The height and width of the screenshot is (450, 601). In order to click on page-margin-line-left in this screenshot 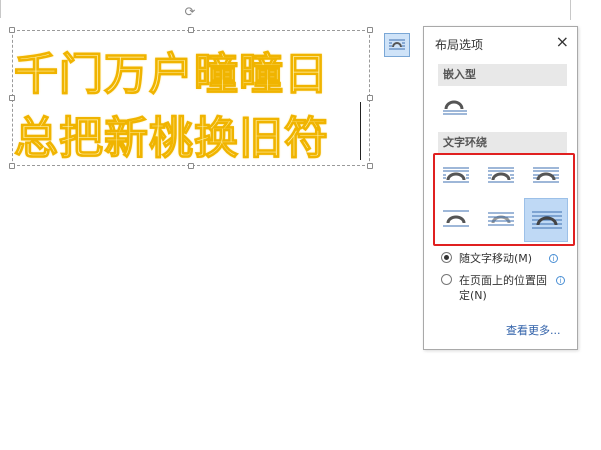, I will do `click(0, 9)`.